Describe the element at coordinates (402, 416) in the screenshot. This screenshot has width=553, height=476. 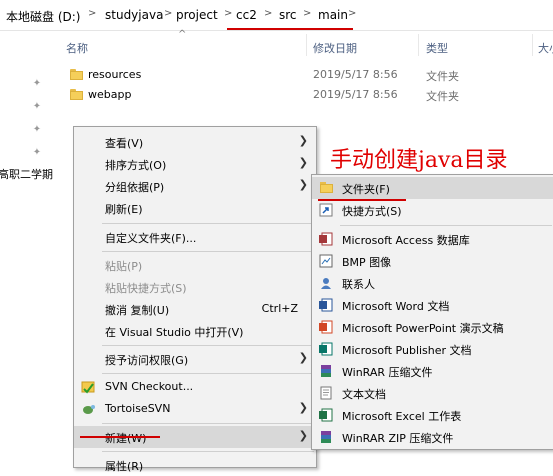
I see `menu-item-label: Microsoft Excel 工作表` at that location.